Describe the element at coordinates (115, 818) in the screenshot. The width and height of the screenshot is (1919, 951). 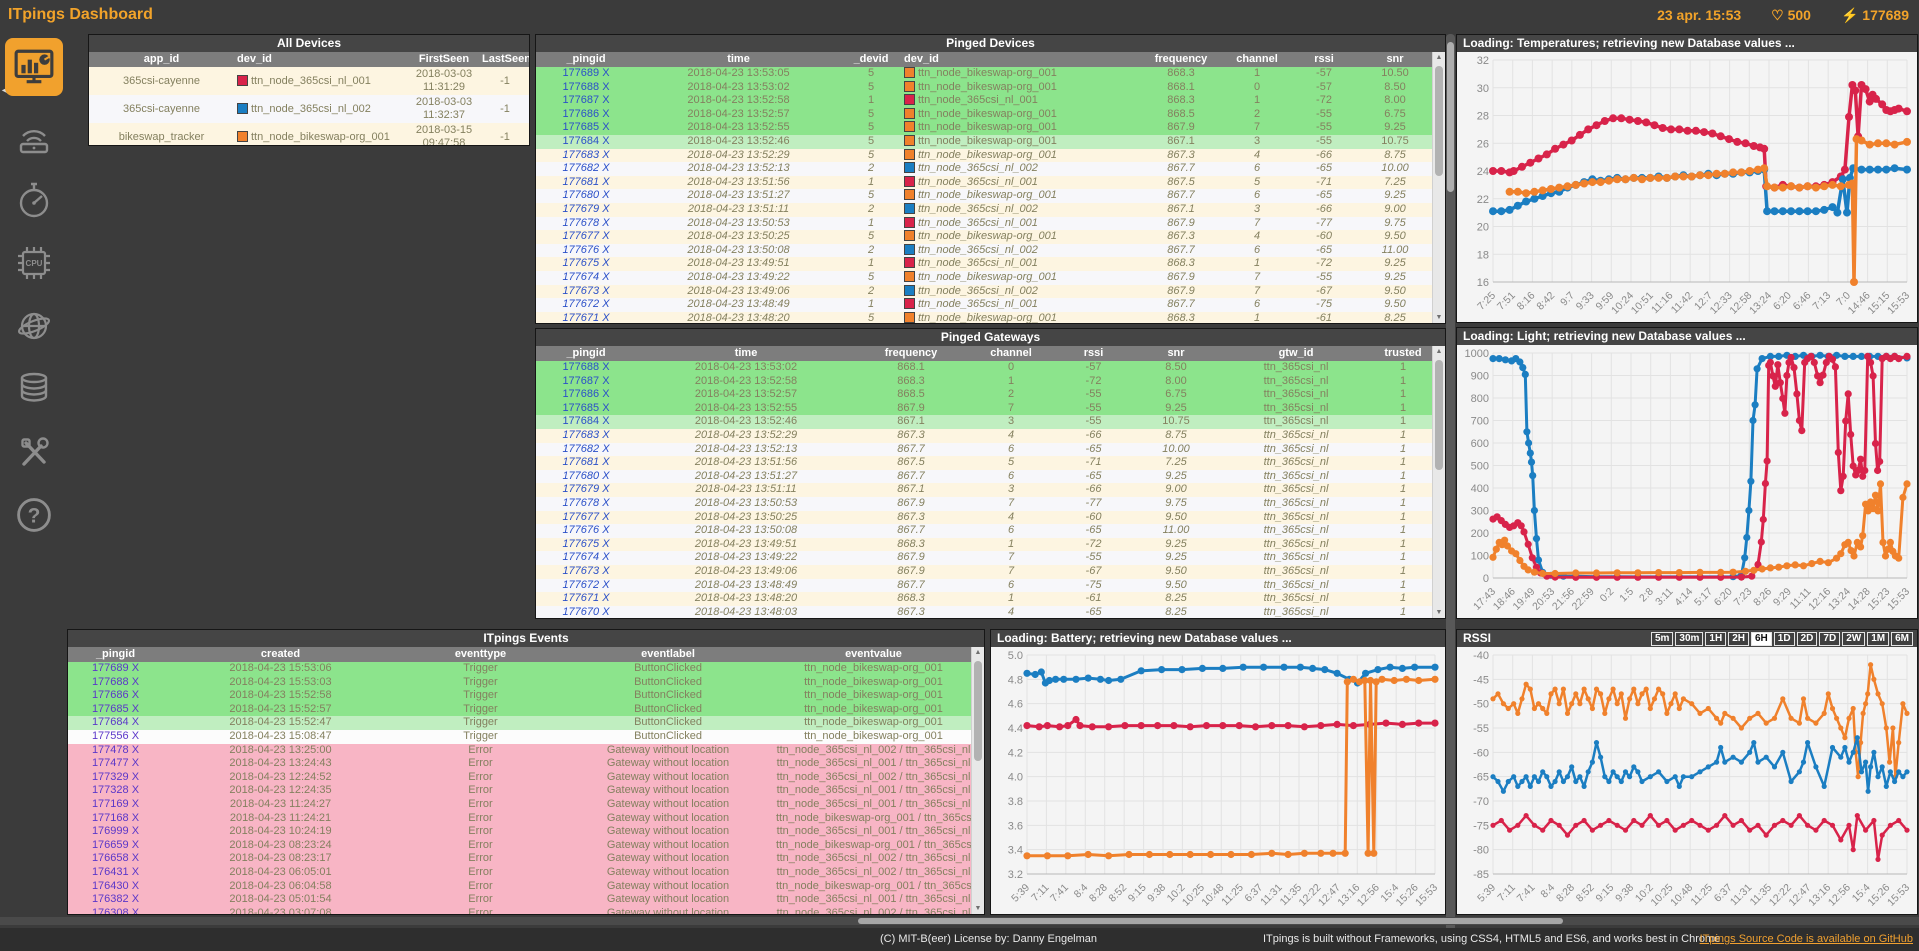
I see `pingid-link: 177168 X` at that location.